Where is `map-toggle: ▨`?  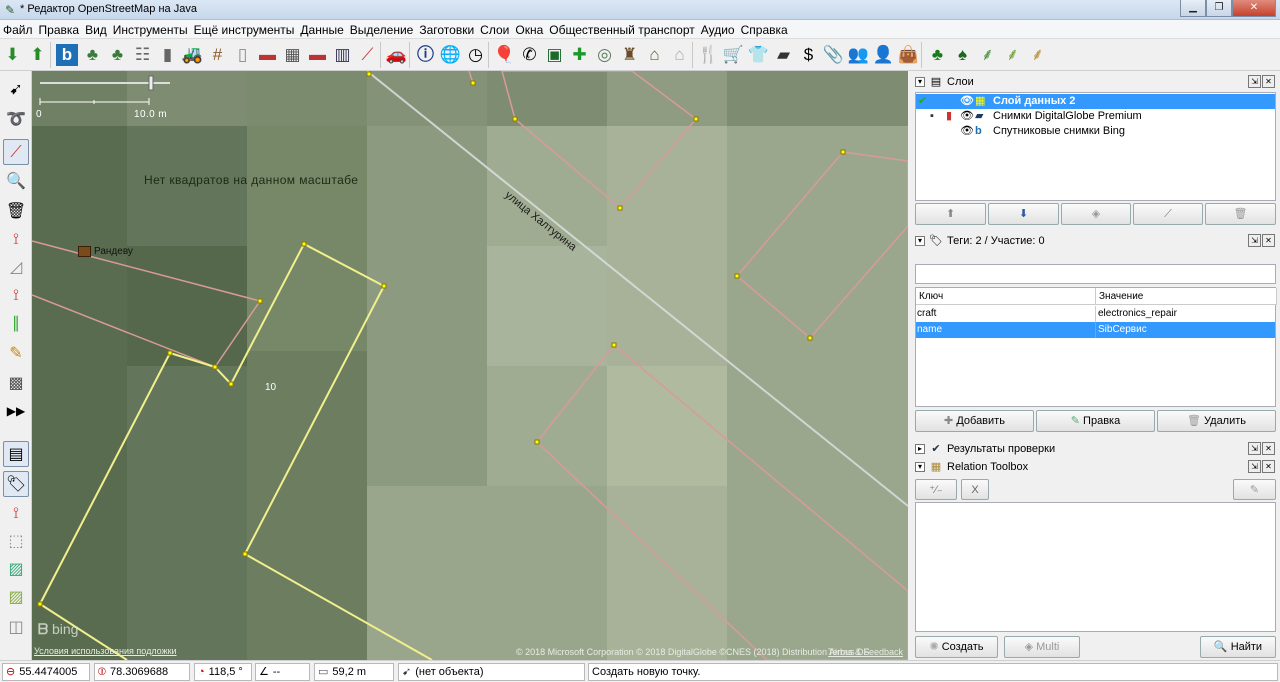
map-toggle: ▨ is located at coordinates (16, 598).